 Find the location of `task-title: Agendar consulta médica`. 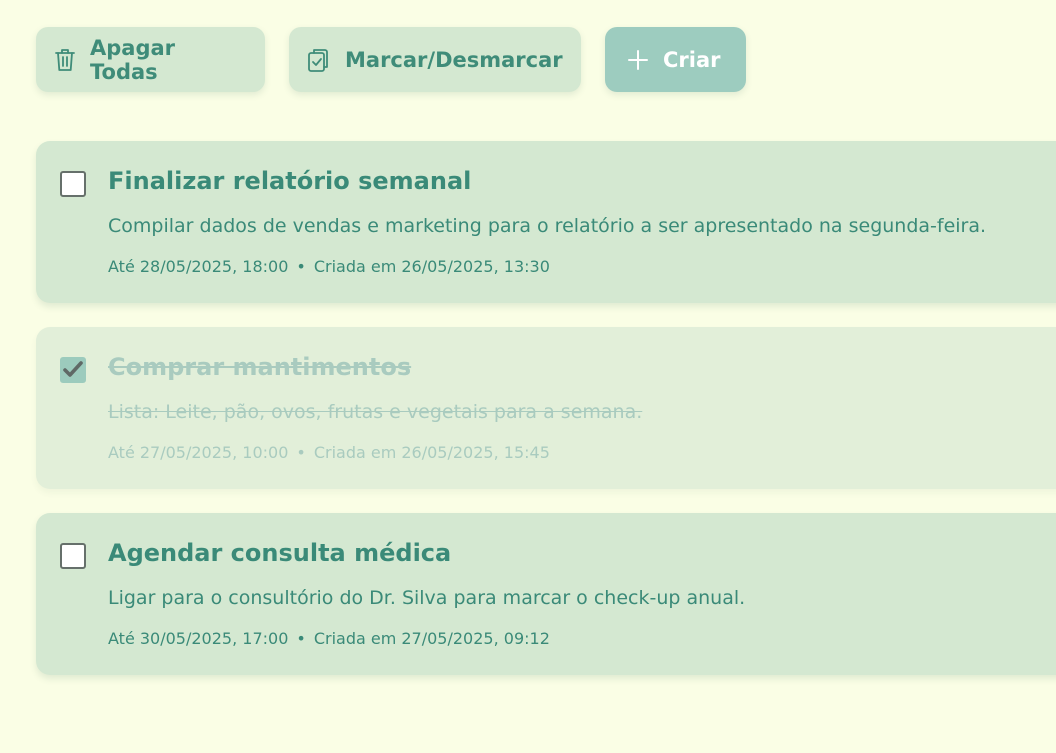

task-title: Agendar consulta médica is located at coordinates (280, 553).